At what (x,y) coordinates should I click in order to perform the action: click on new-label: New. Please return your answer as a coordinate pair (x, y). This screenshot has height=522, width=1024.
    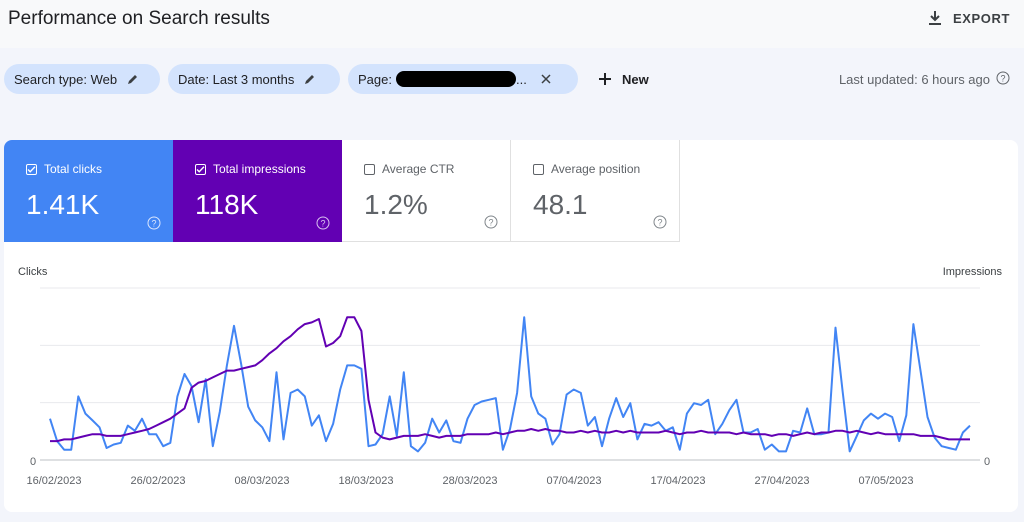
    Looking at the image, I should click on (635, 79).